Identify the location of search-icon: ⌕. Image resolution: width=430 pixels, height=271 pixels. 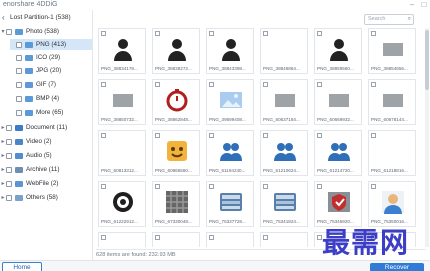
(409, 19).